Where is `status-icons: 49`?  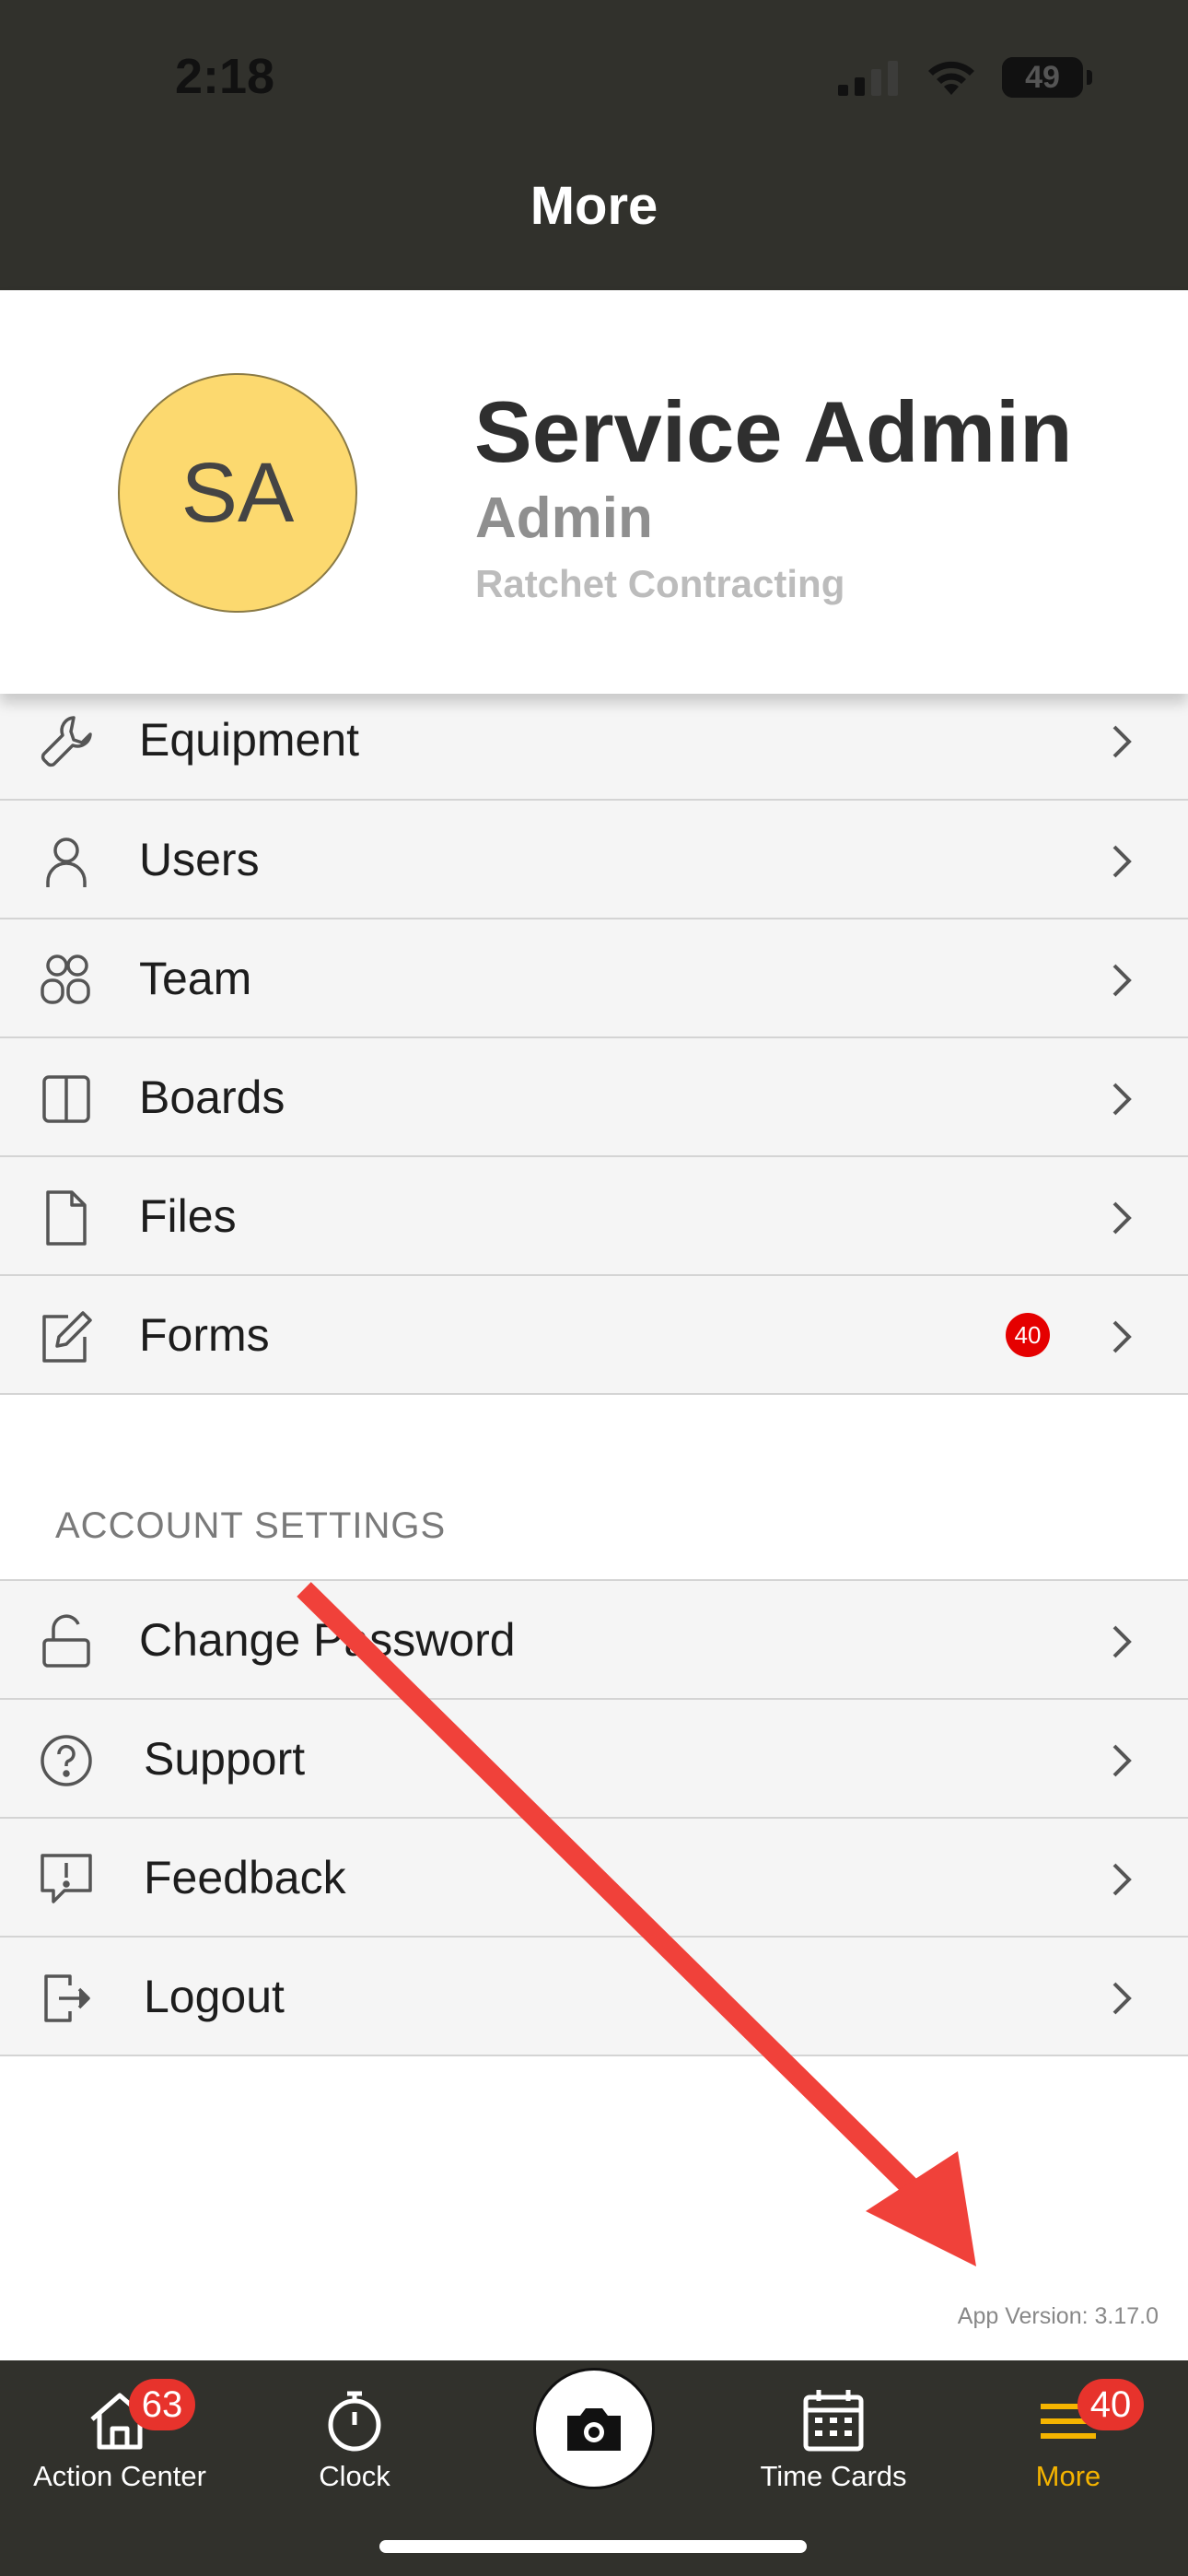 status-icons: 49 is located at coordinates (964, 77).